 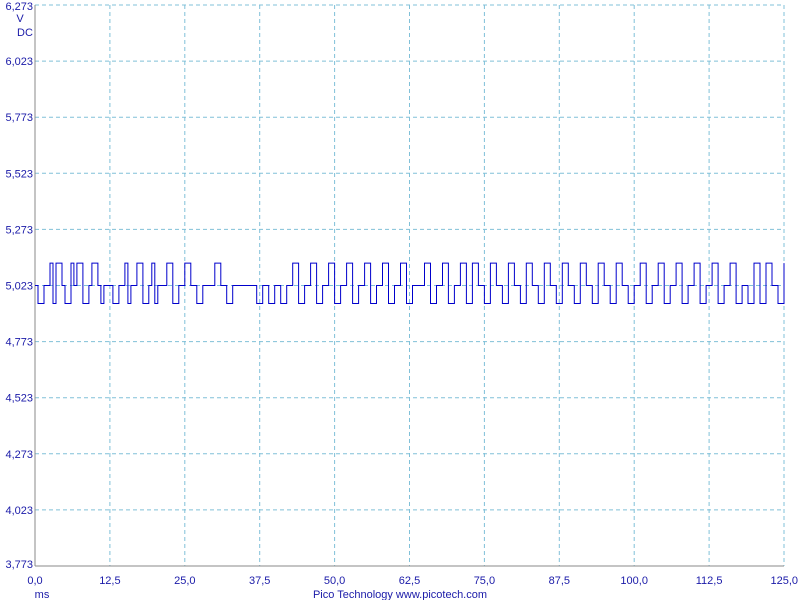 What do you see at coordinates (259, 581) in the screenshot?
I see `x-tick-label: 37,5` at bounding box center [259, 581].